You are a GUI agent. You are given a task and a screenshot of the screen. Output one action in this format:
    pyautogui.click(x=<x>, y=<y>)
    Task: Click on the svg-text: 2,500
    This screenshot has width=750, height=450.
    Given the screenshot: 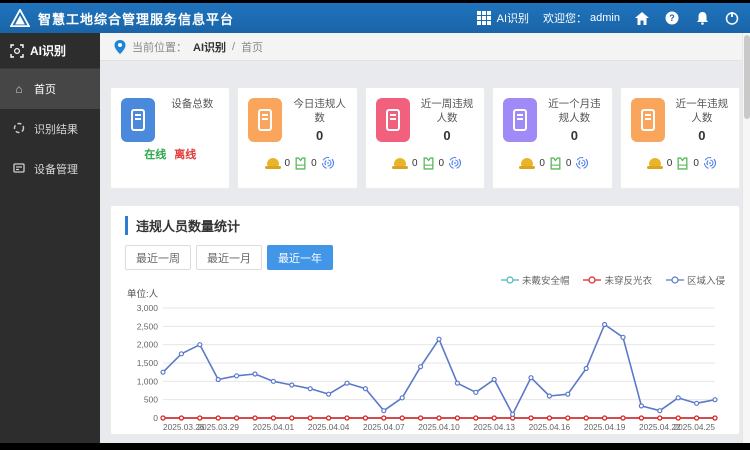 What is the action you would take?
    pyautogui.click(x=148, y=326)
    